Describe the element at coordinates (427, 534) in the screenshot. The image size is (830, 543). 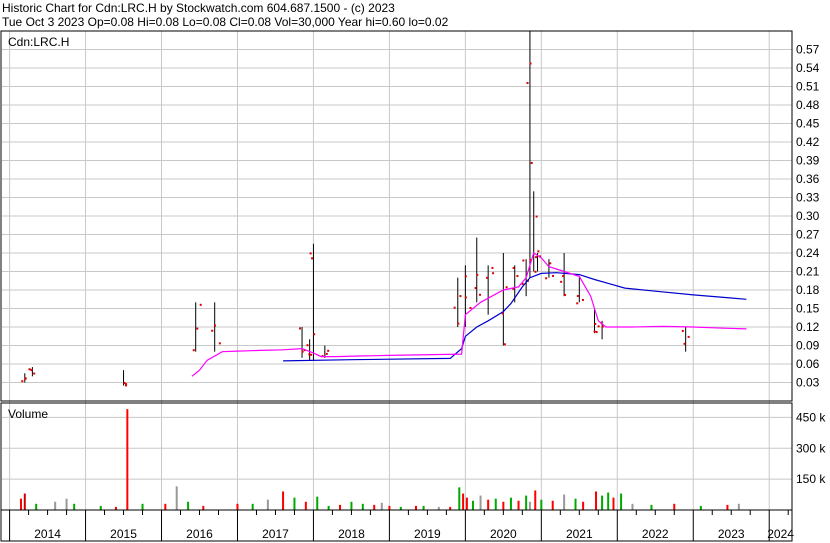
I see `year-label: 2019` at that location.